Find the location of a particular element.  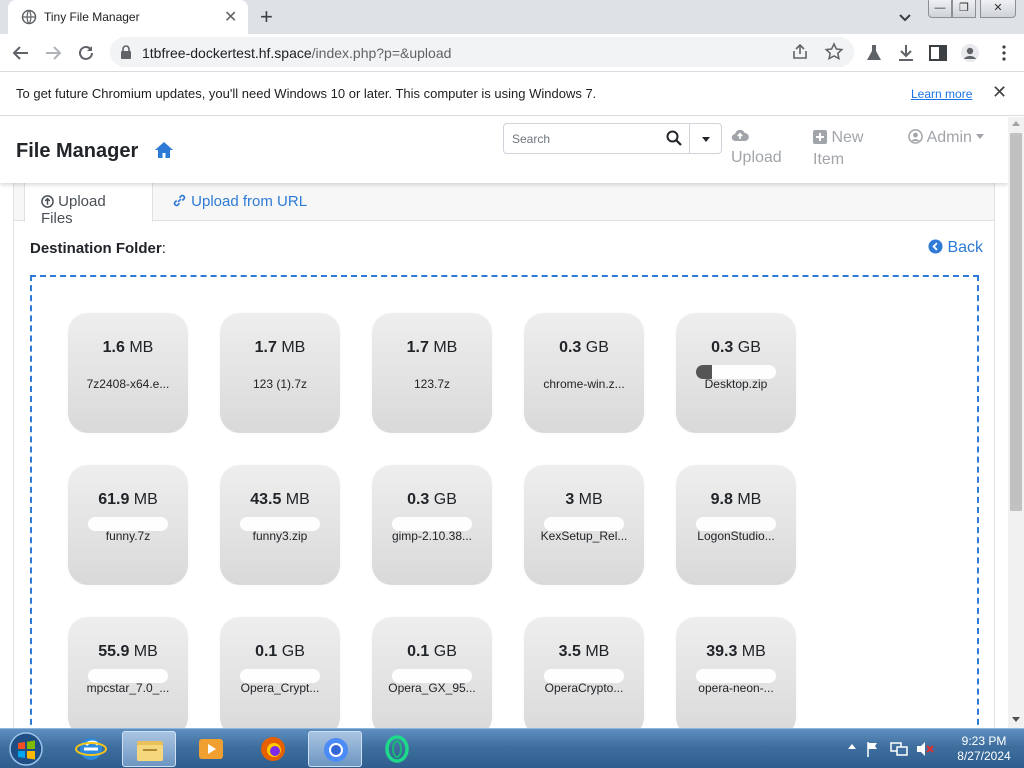

maximize-button: ❐ is located at coordinates (964, 9).